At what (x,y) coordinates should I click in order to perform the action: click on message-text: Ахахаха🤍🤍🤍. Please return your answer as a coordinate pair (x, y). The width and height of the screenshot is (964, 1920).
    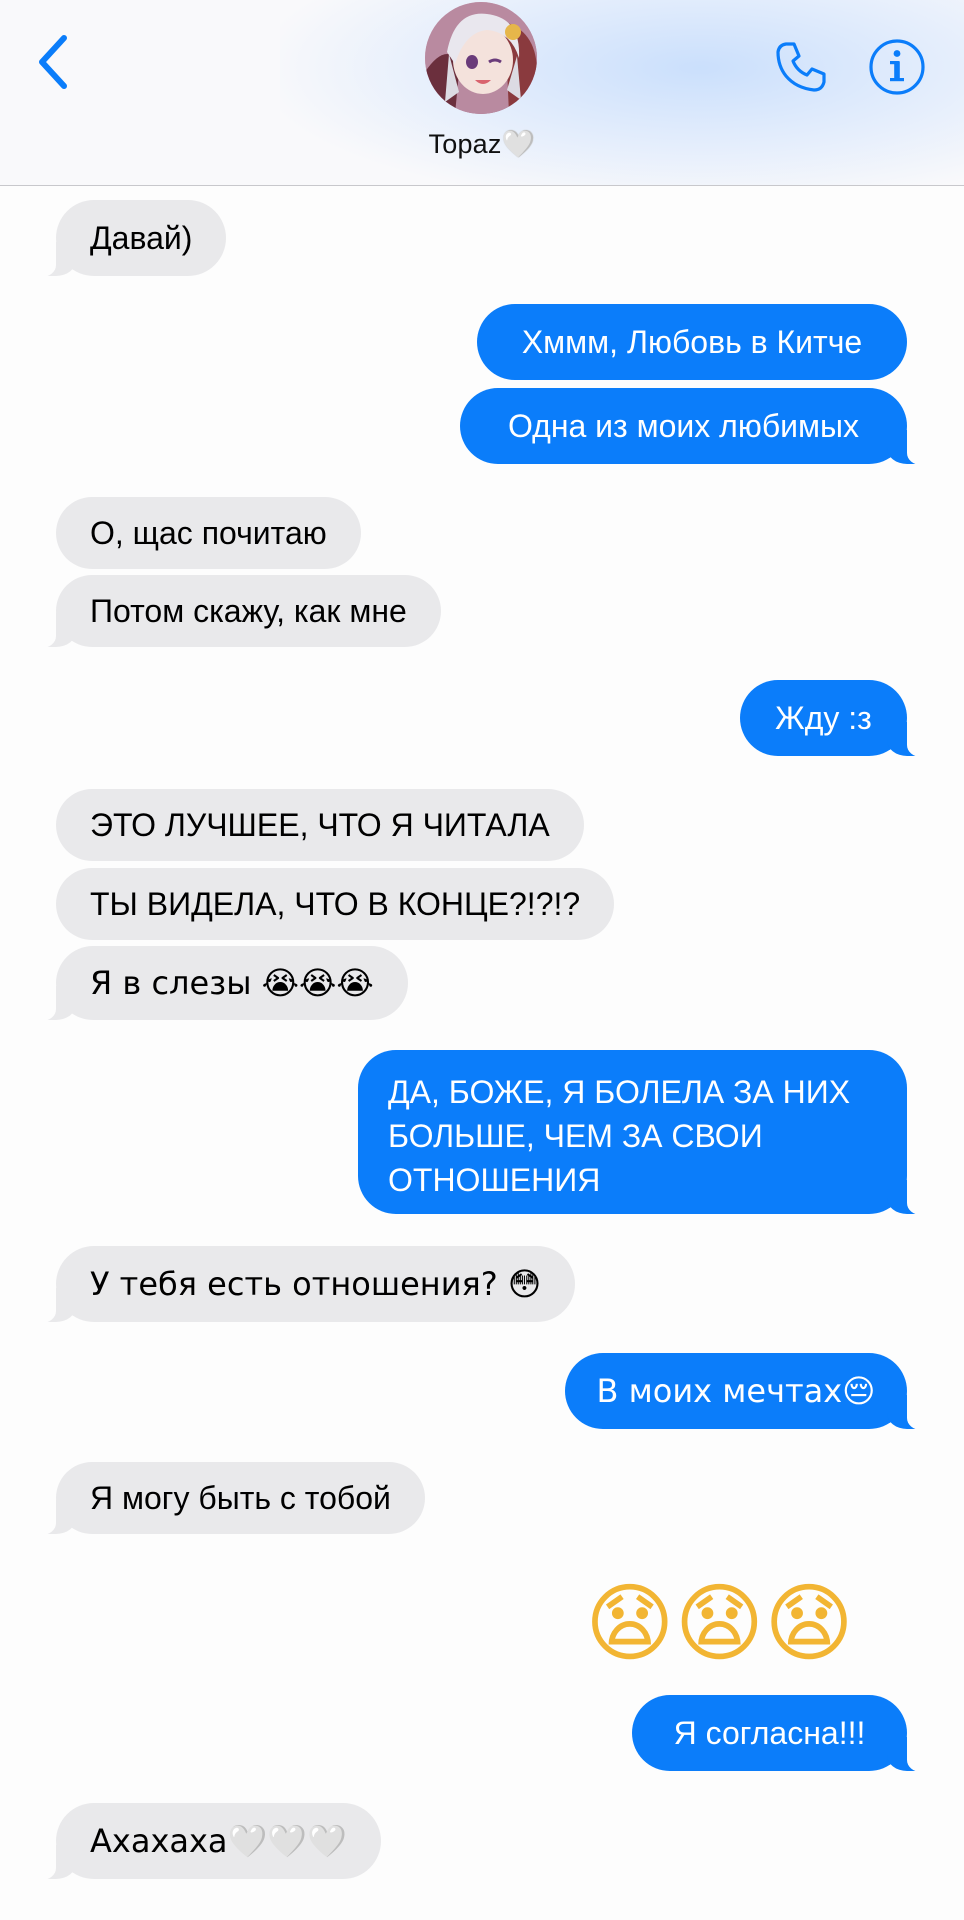
    Looking at the image, I should click on (219, 1841).